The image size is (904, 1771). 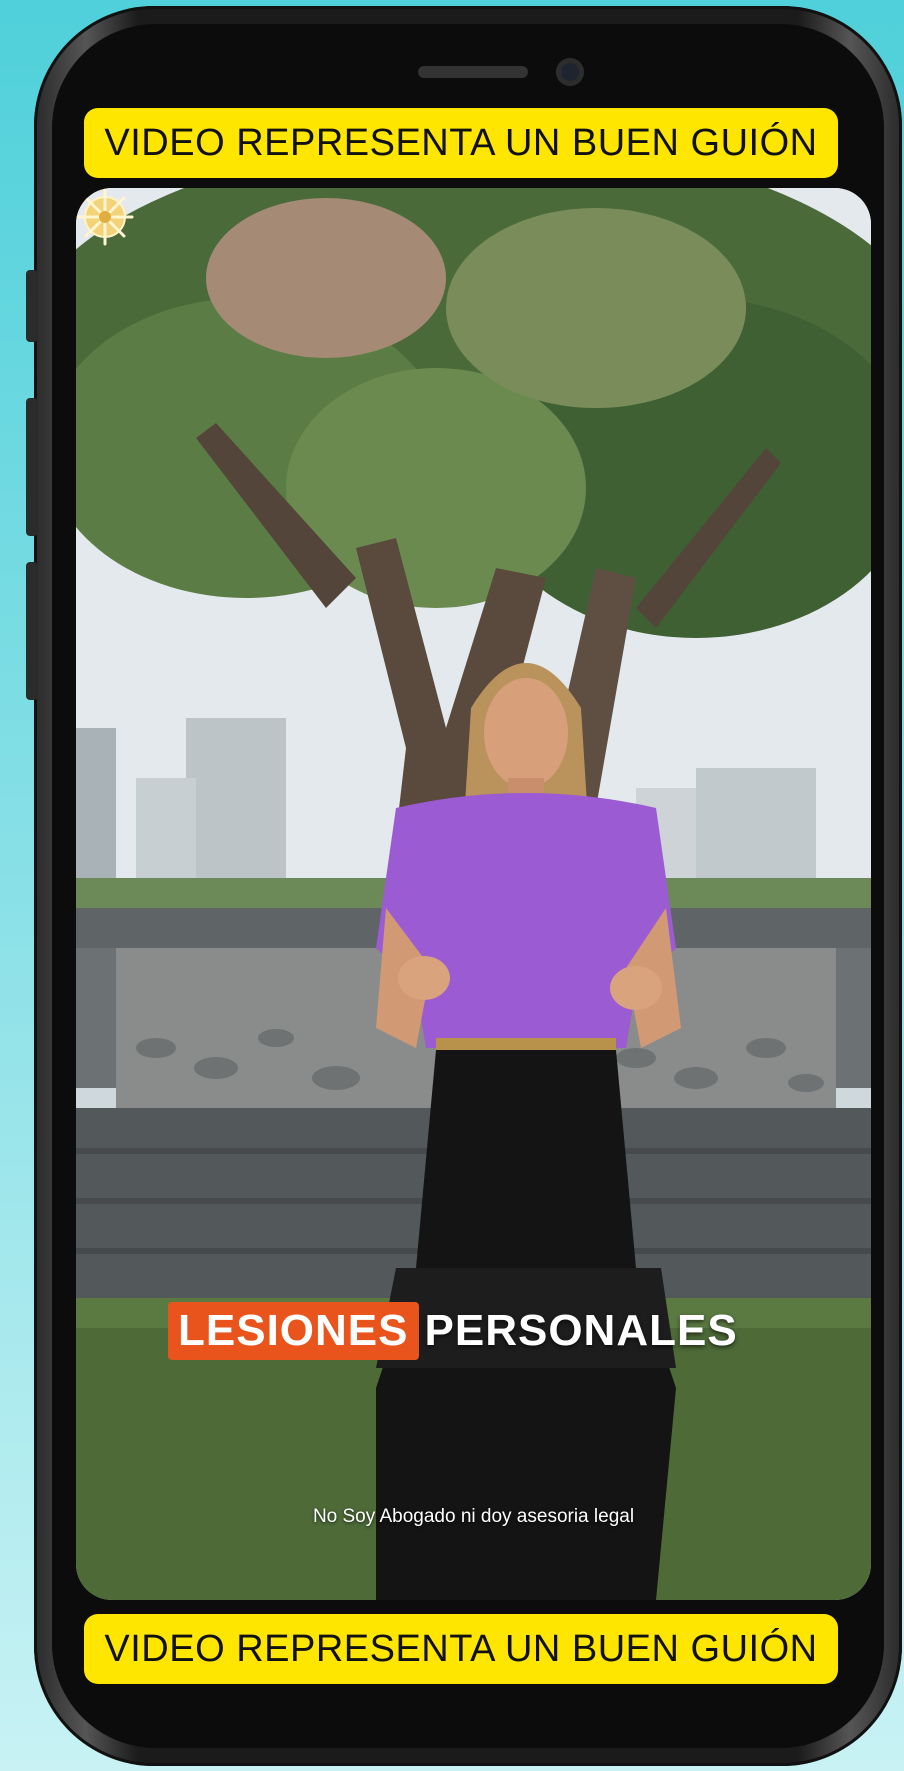 What do you see at coordinates (570, 72) in the screenshot?
I see `phone-camera` at bounding box center [570, 72].